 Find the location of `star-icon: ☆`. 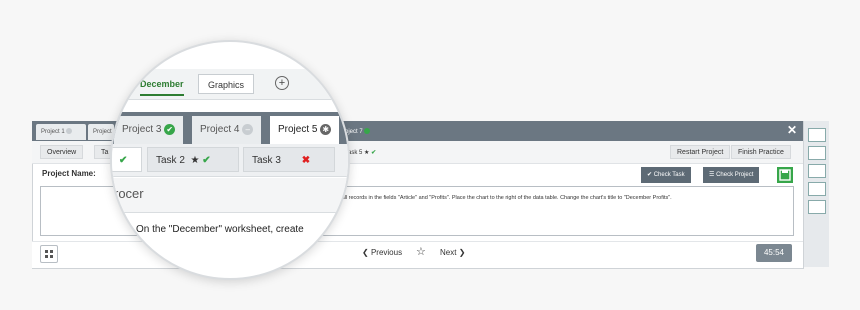

star-icon: ☆ is located at coordinates (421, 251).